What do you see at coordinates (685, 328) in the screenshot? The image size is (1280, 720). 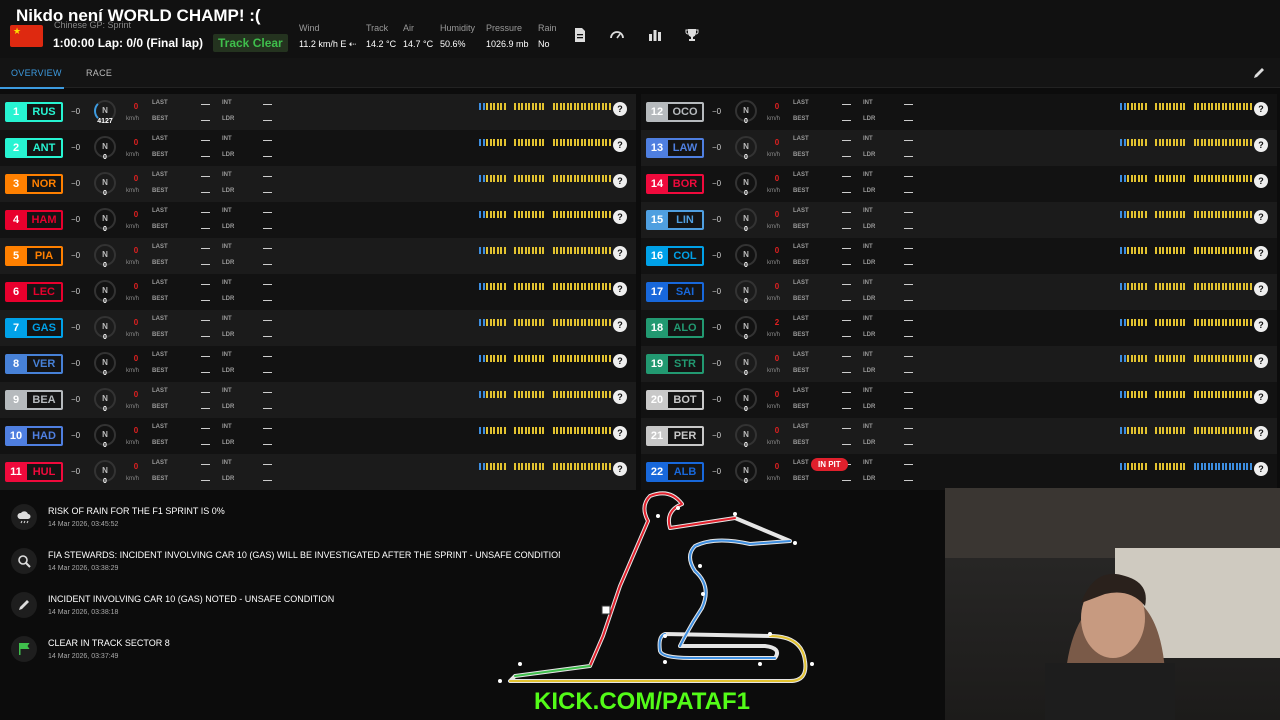 I see `driver-code: ALO` at bounding box center [685, 328].